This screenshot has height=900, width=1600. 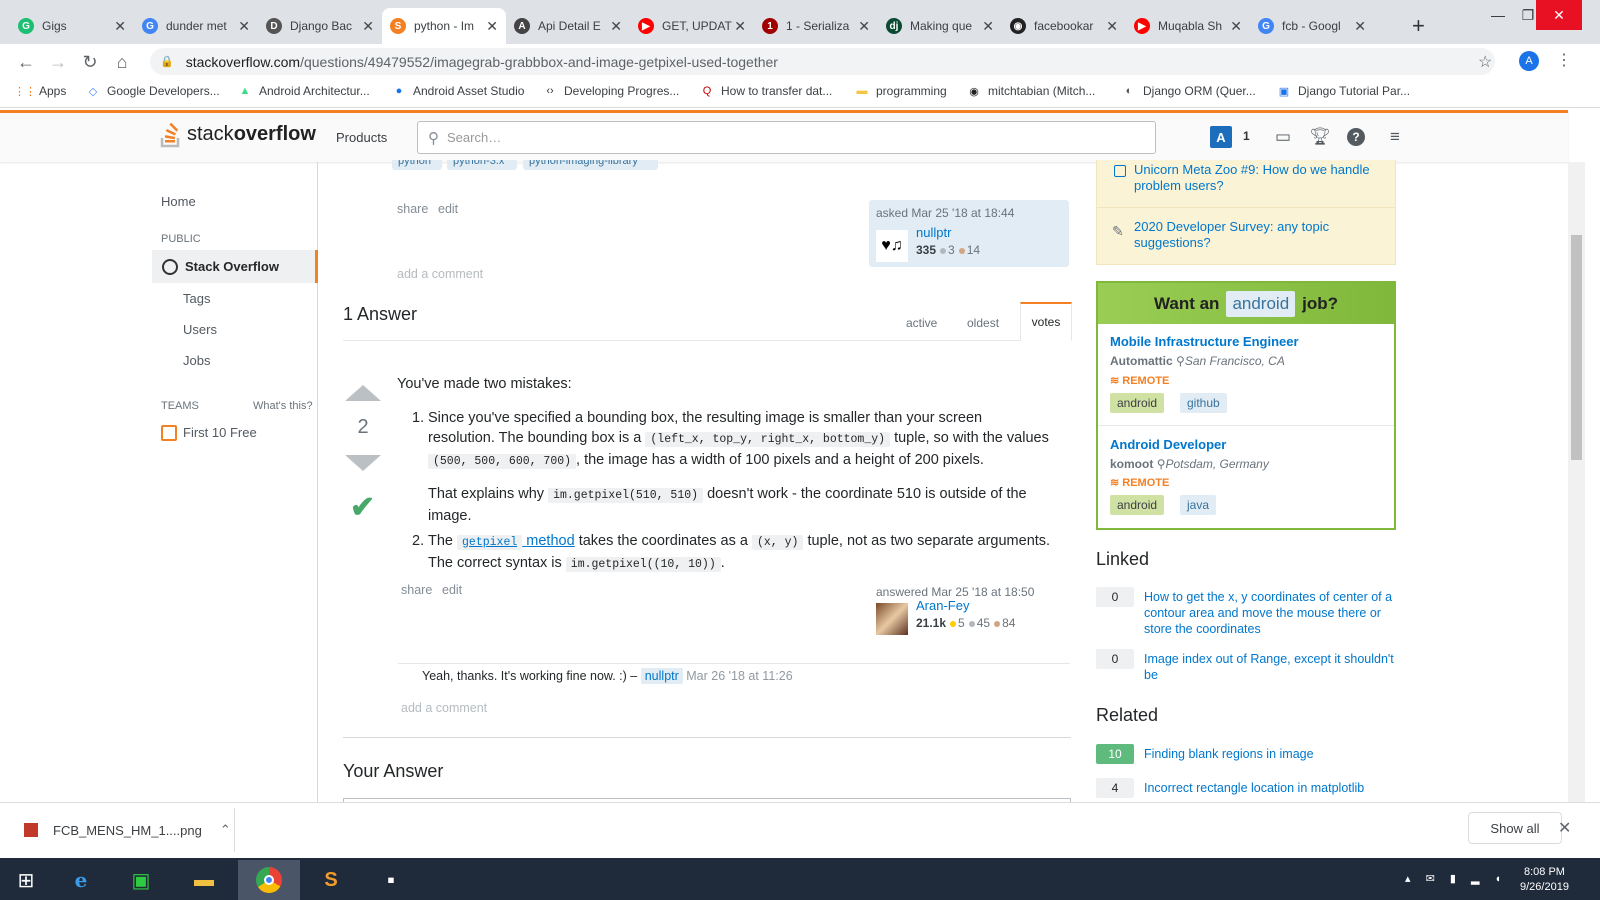 What do you see at coordinates (1203, 403) in the screenshot?
I see `job-1-tag-github: github` at bounding box center [1203, 403].